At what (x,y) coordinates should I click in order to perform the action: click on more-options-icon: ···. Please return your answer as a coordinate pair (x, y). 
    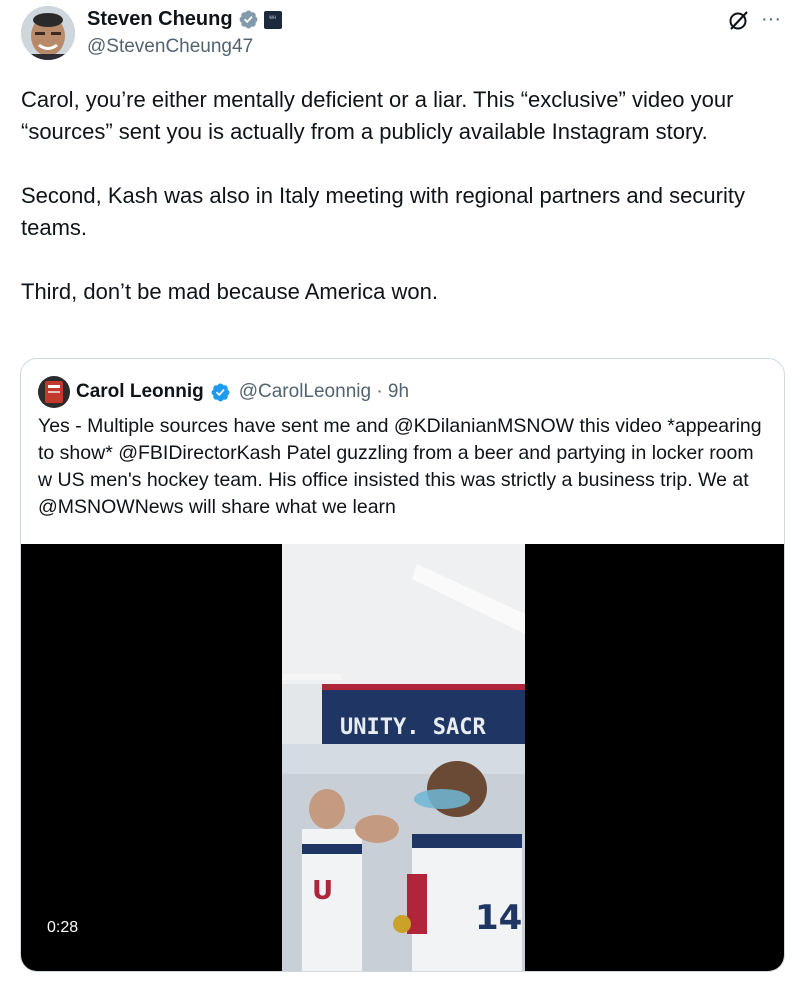
    Looking at the image, I should click on (771, 19).